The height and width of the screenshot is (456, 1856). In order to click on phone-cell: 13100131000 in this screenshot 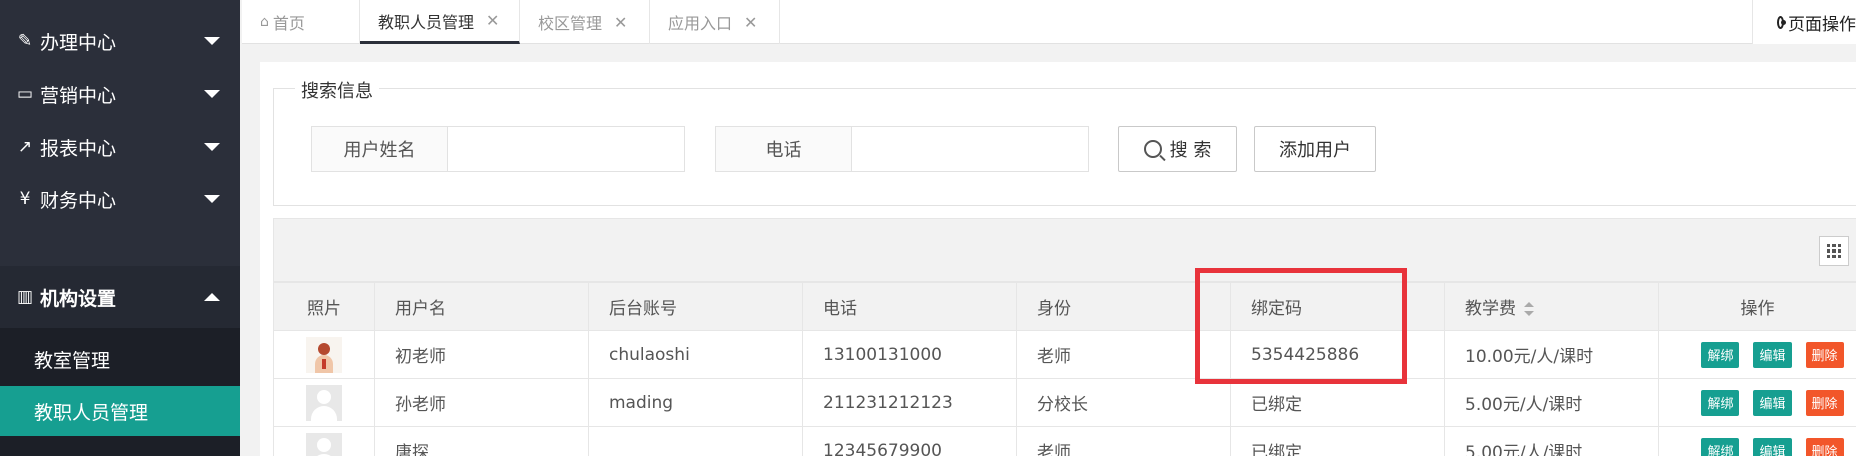, I will do `click(909, 354)`.